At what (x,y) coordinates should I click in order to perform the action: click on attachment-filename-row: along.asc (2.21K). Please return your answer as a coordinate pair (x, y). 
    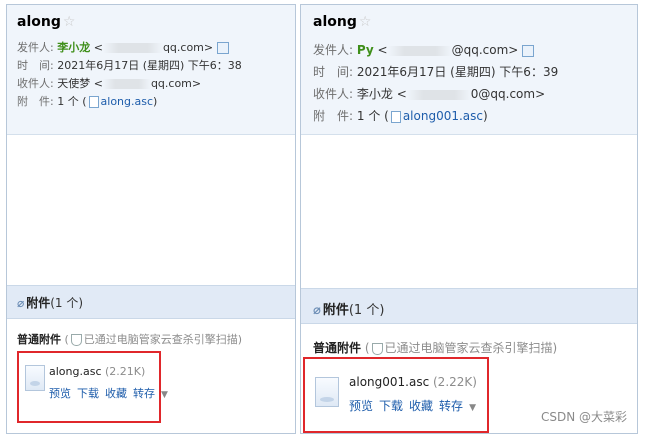
    Looking at the image, I should click on (97, 371).